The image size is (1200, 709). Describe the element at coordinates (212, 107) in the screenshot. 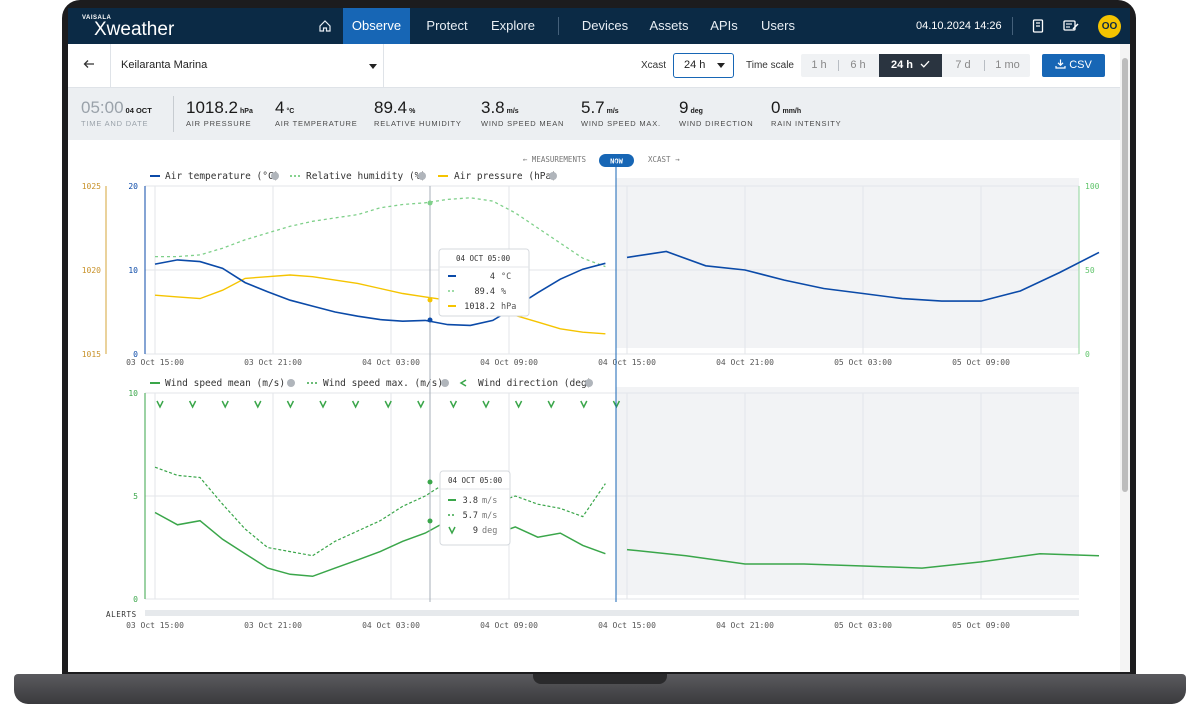

I see `pressure-value: 1018.2` at that location.